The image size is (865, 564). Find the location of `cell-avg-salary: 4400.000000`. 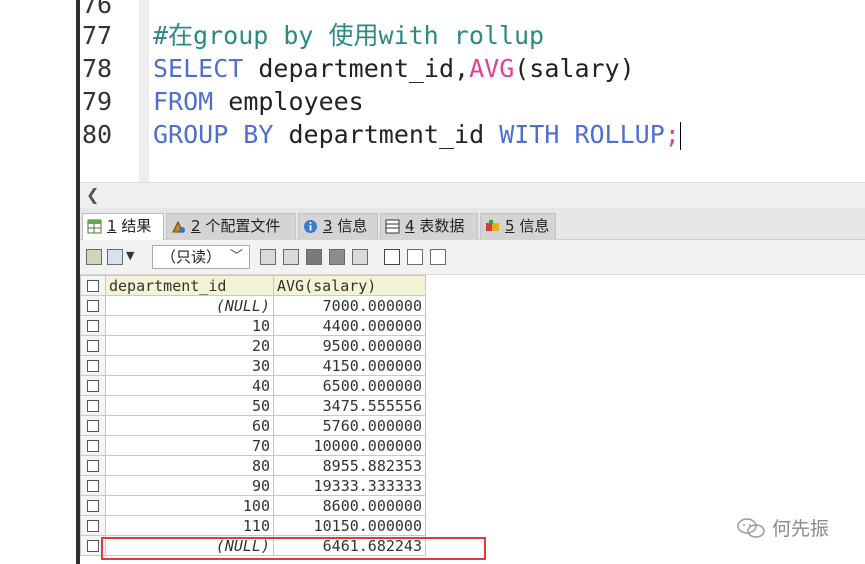

cell-avg-salary: 4400.000000 is located at coordinates (349, 325).